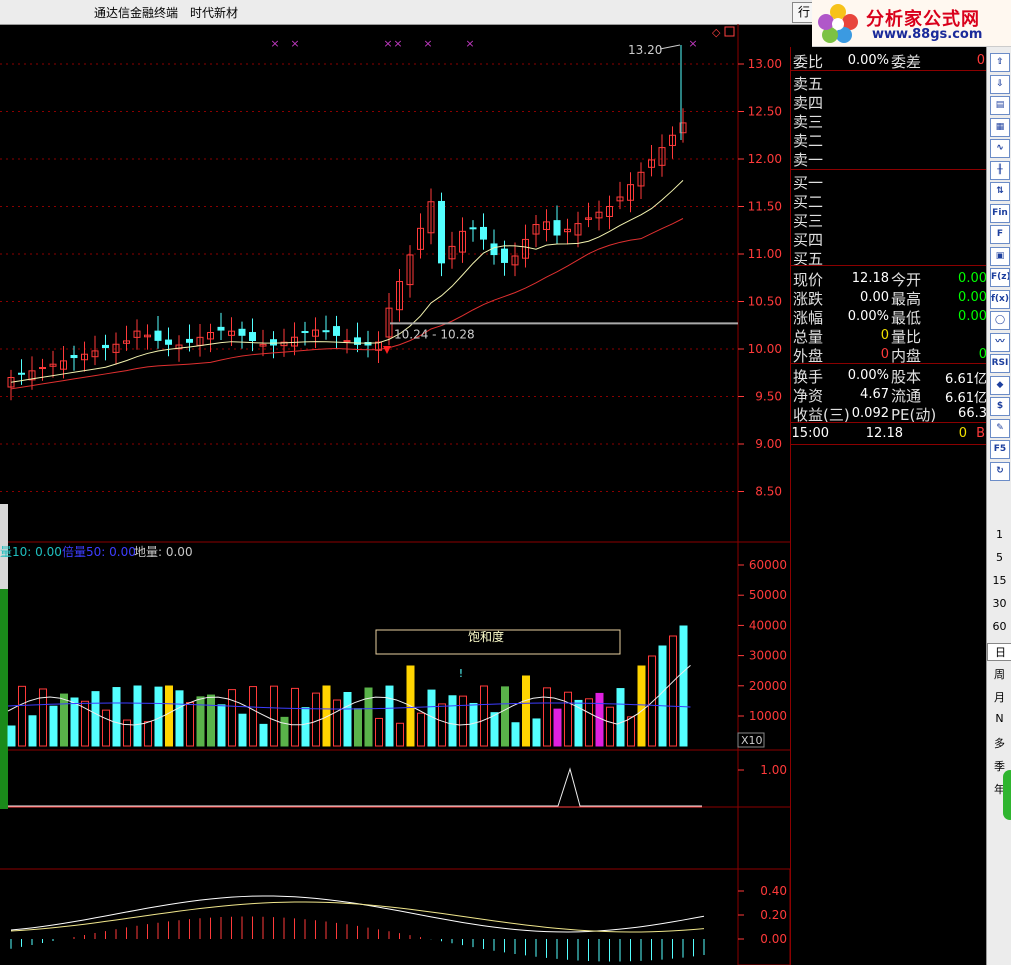 The image size is (1011, 965). What do you see at coordinates (1000, 277) in the screenshot?
I see `formula-icon: F(z)` at bounding box center [1000, 277].